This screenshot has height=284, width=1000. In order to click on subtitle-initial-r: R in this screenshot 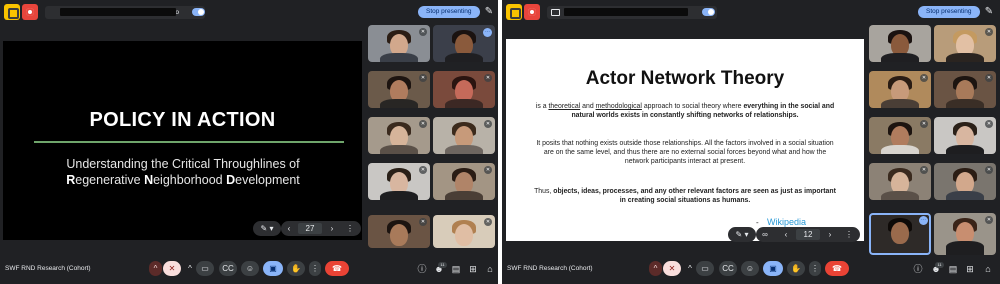, I will do `click(71, 180)`.